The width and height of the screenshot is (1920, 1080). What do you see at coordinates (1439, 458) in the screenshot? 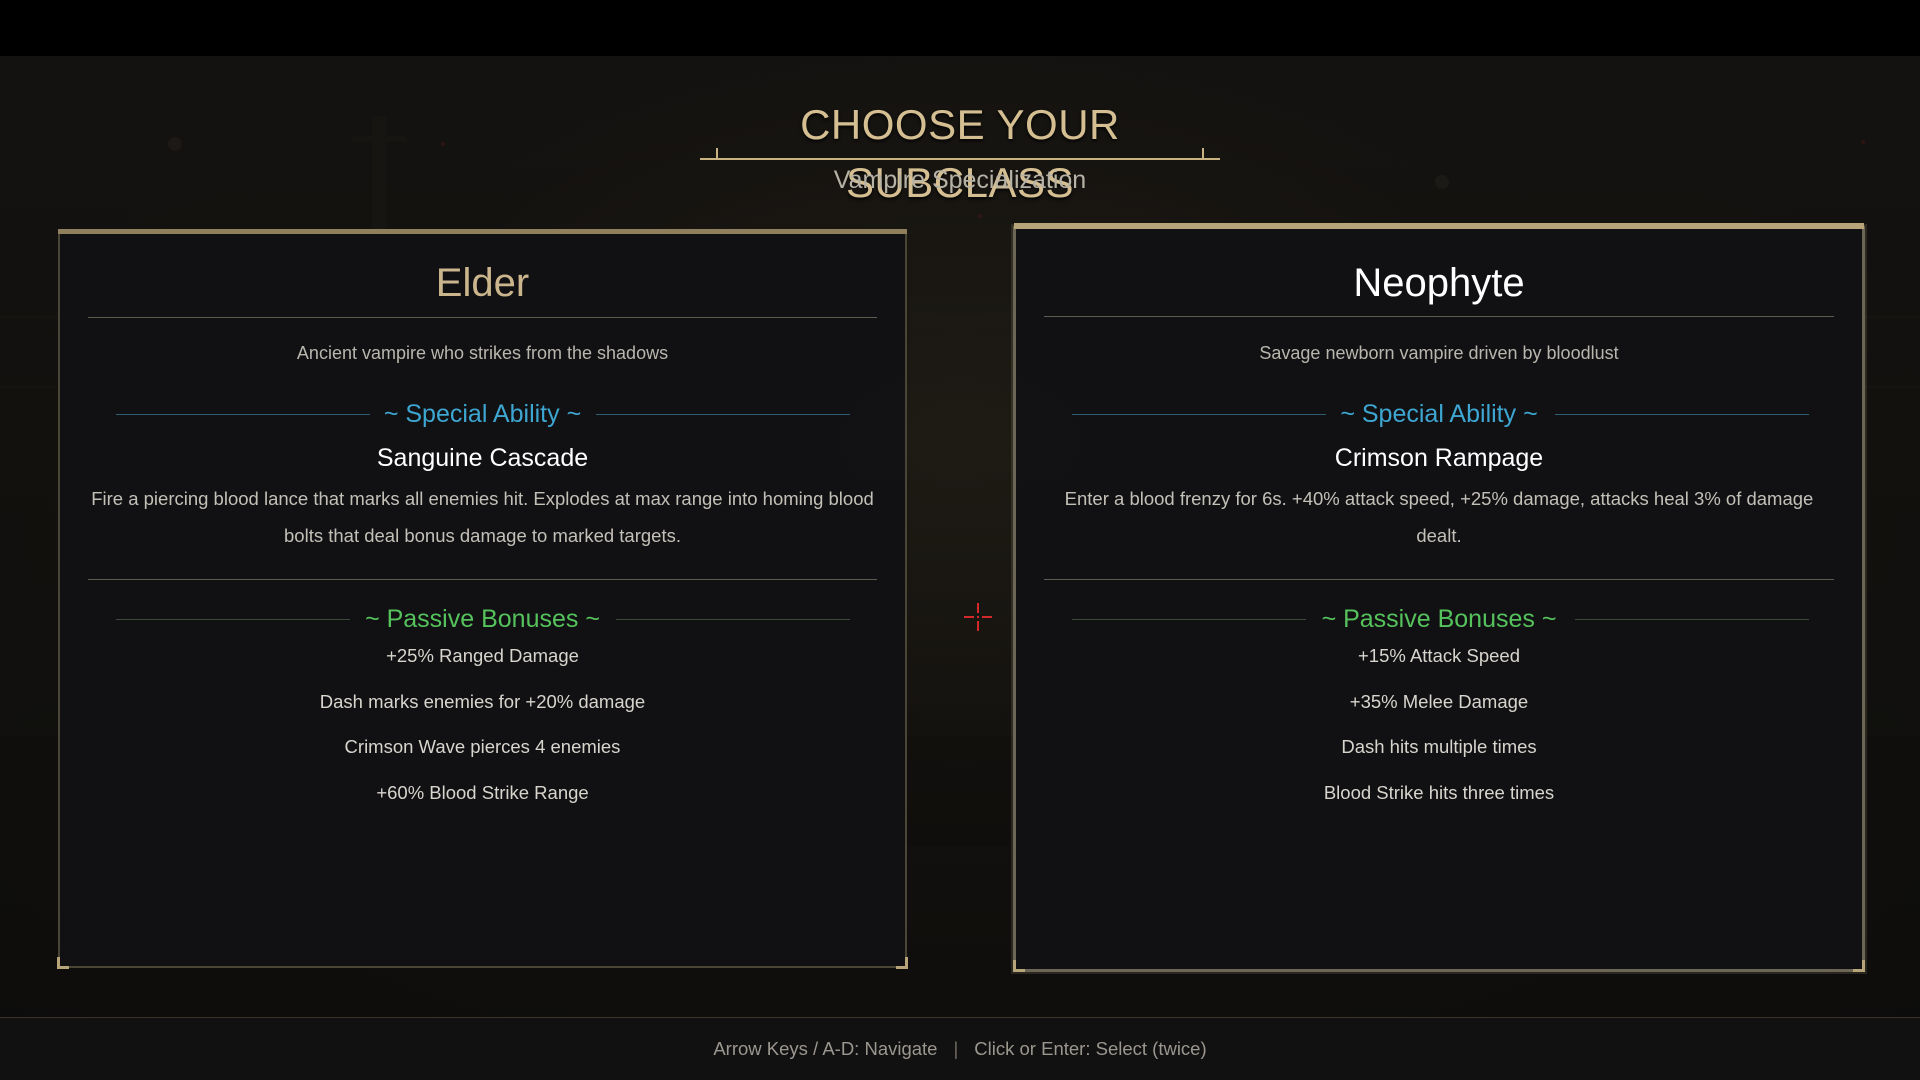
I see `ability-name: Crimson Rampage` at bounding box center [1439, 458].